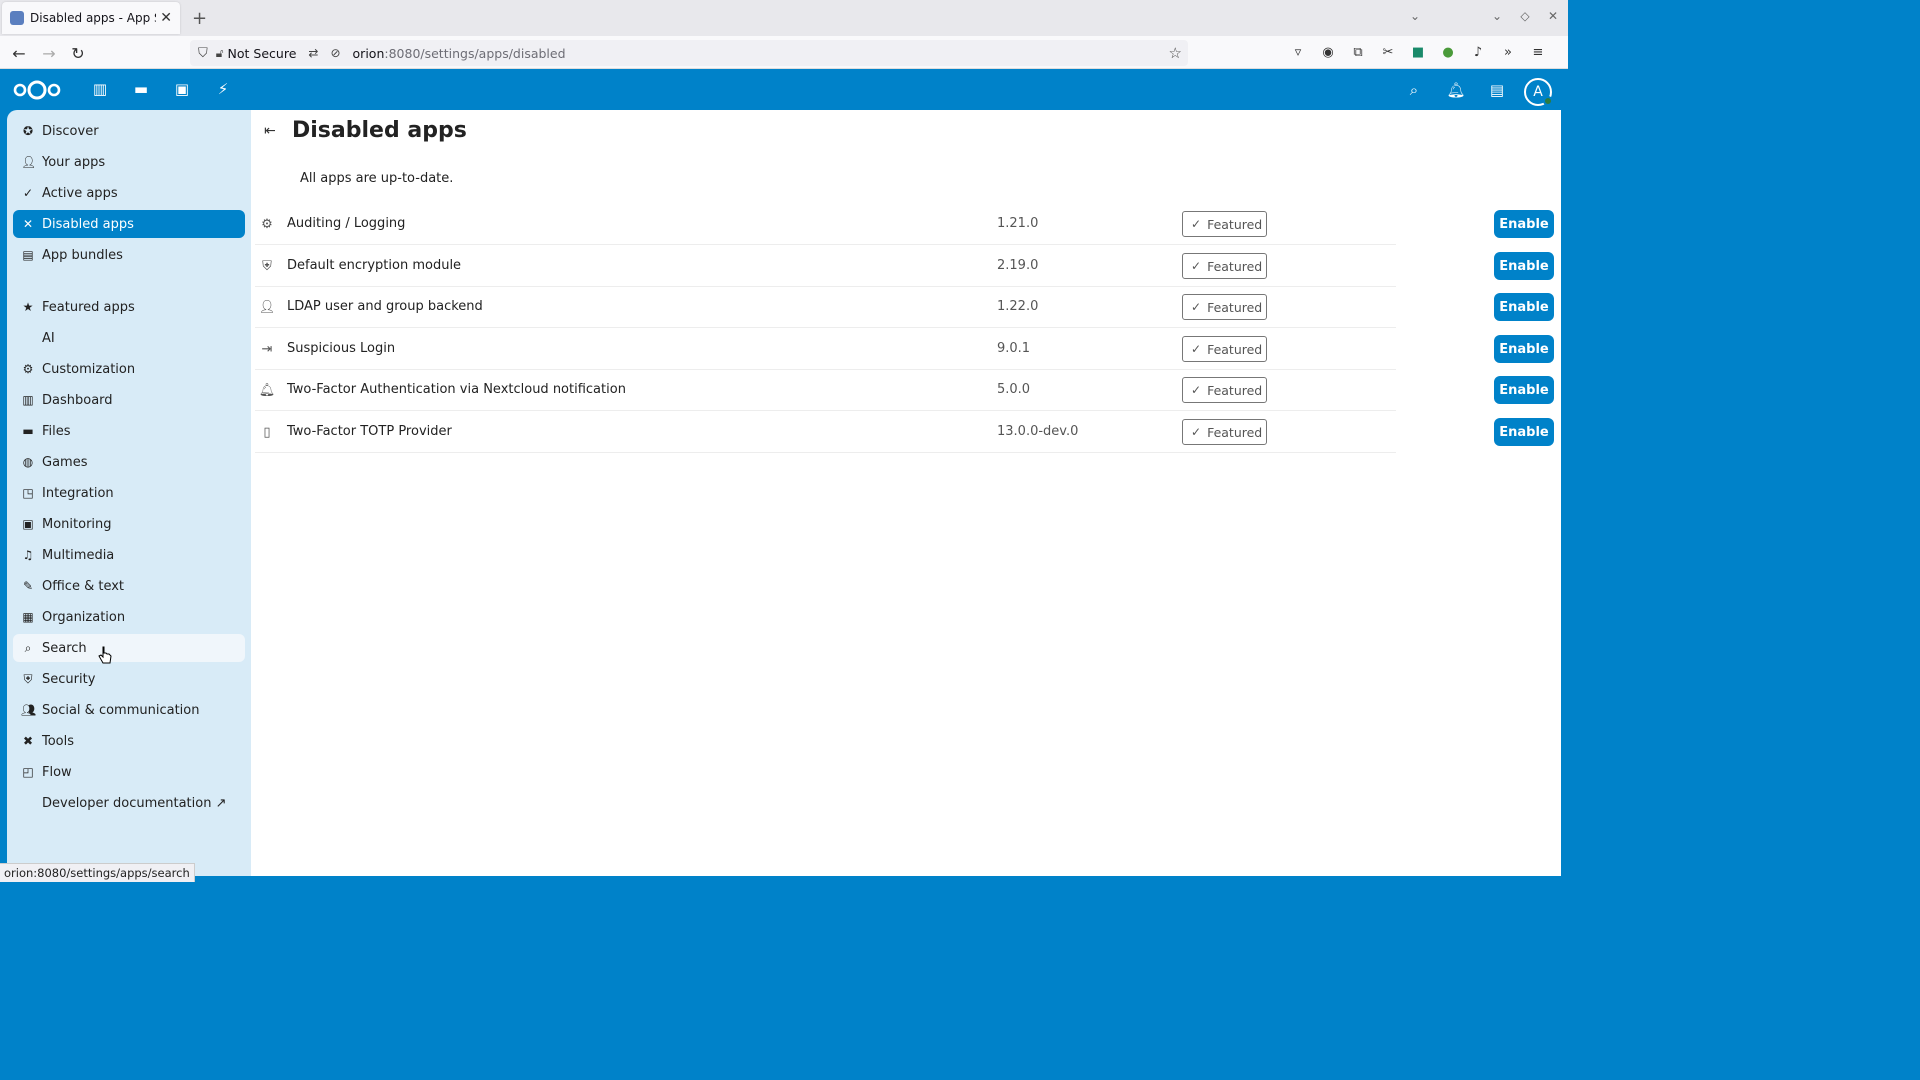  Describe the element at coordinates (28, 131) in the screenshot. I see `compass-icon: ✪` at that location.